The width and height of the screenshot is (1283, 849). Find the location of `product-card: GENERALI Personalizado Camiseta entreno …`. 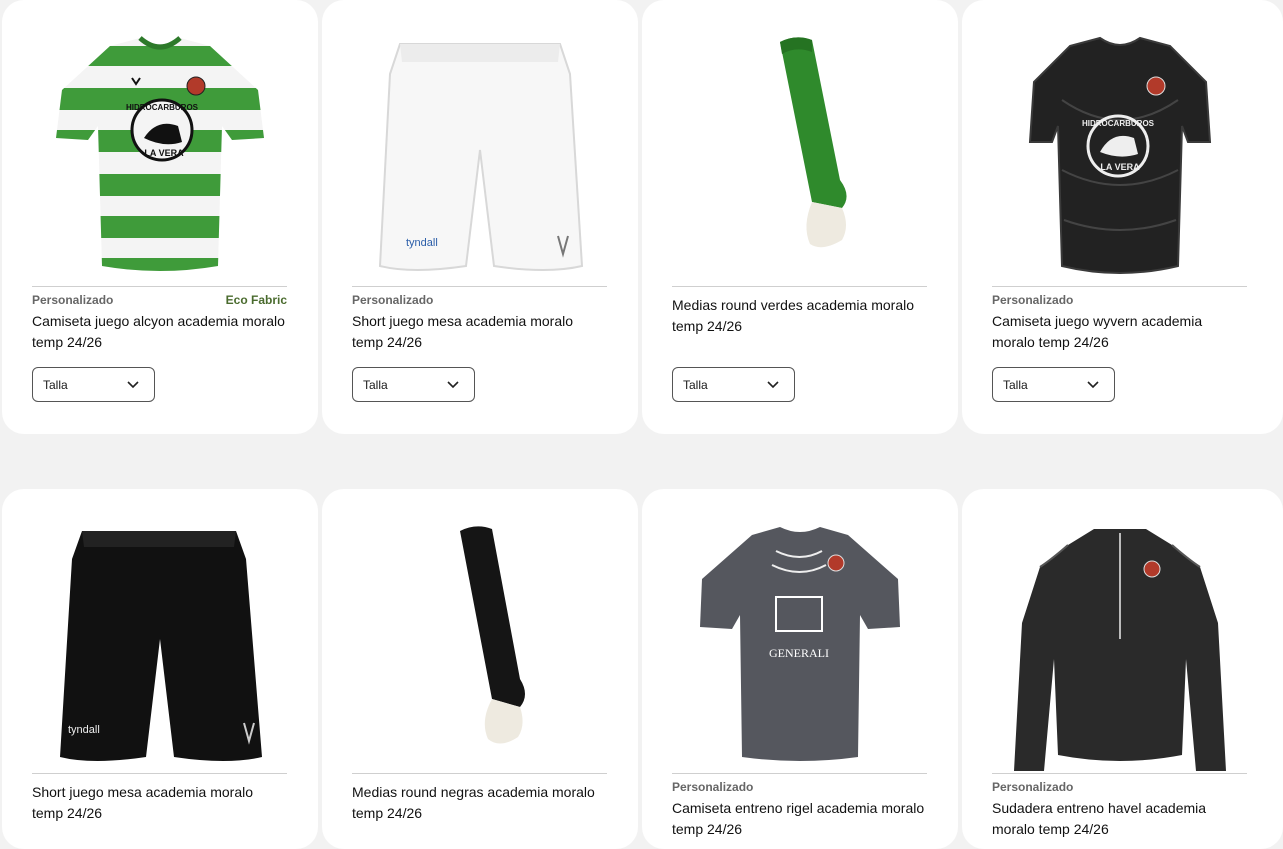

product-card: GENERALI Personalizado Camiseta entreno … is located at coordinates (800, 669).